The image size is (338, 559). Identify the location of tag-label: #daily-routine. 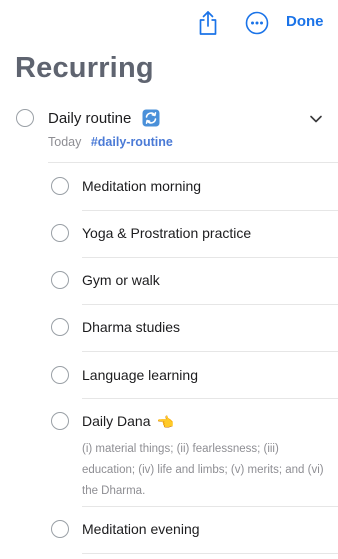
(132, 142).